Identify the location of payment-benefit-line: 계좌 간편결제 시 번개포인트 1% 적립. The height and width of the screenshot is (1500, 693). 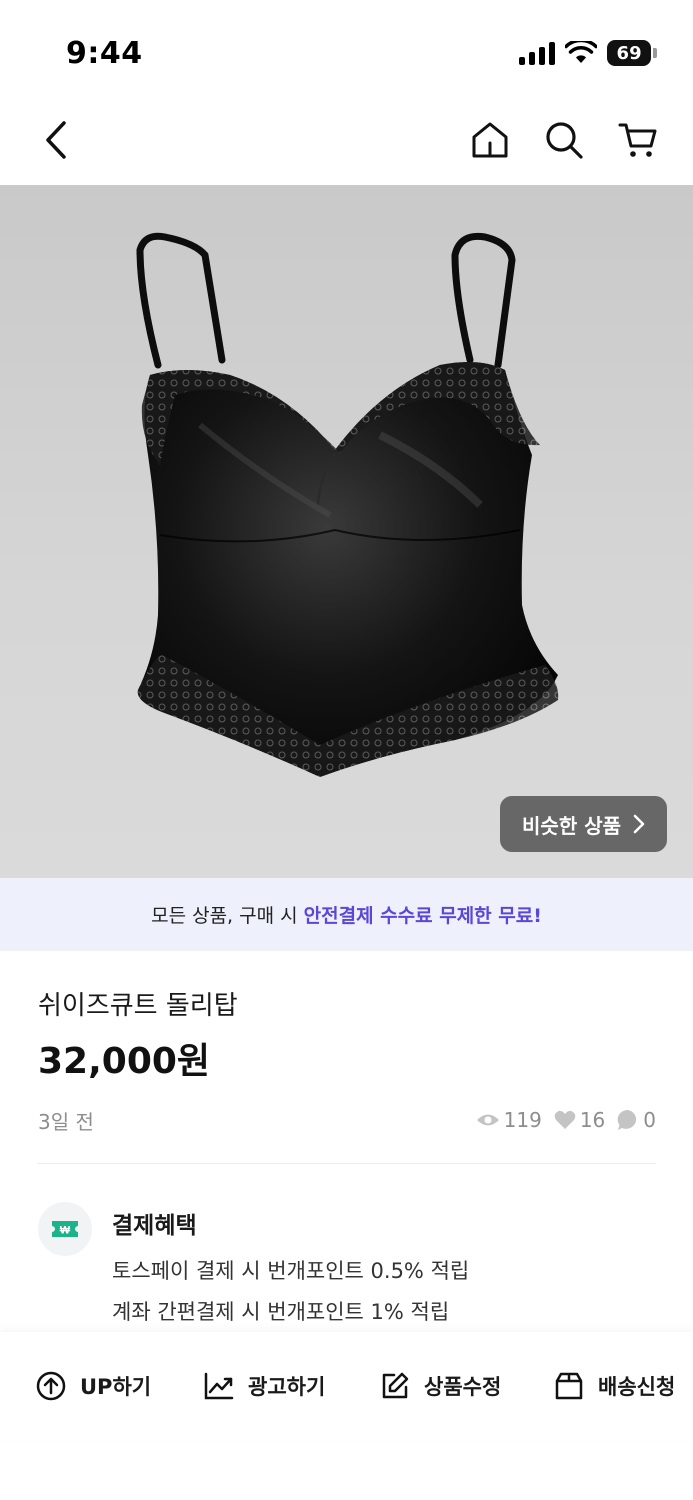
(281, 1312).